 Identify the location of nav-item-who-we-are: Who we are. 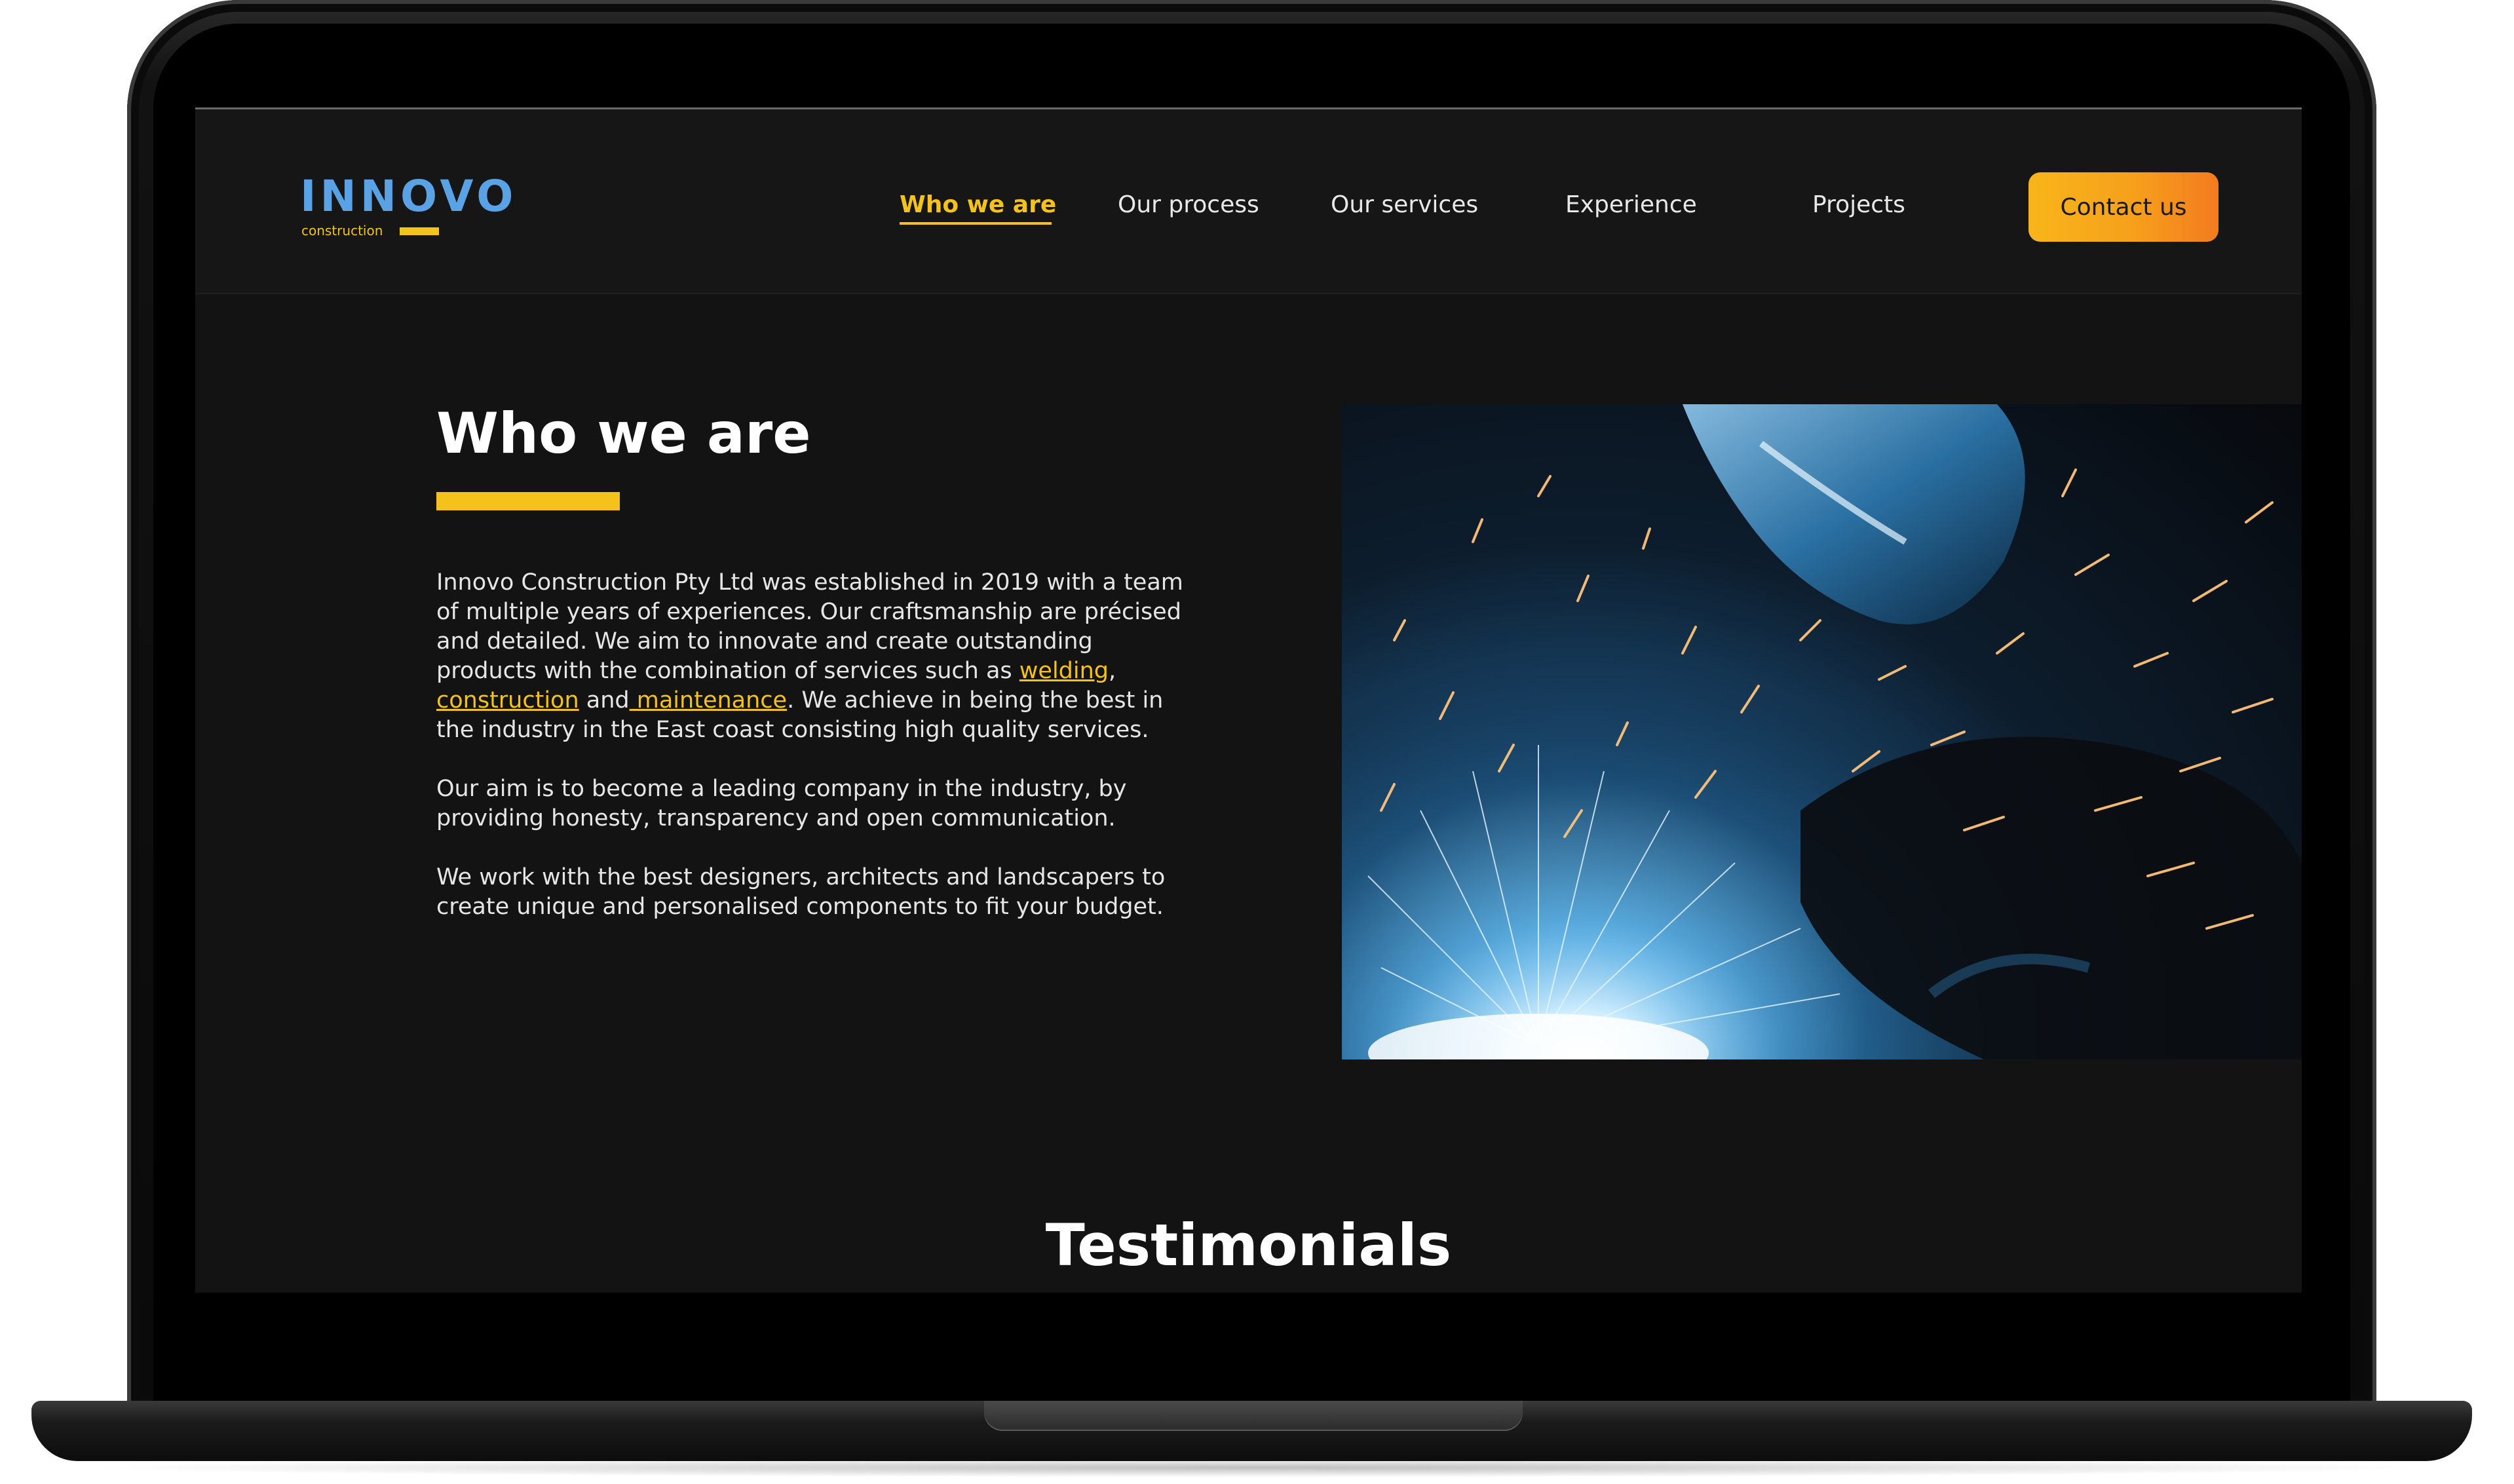
(978, 205).